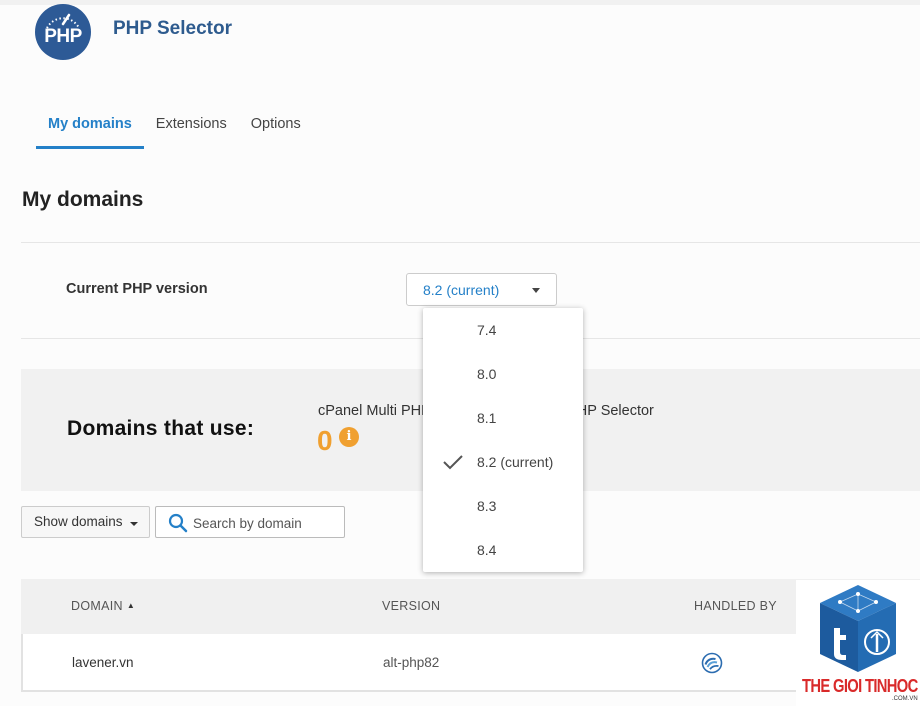  I want to click on version-option-label: 8.1, so click(487, 418).